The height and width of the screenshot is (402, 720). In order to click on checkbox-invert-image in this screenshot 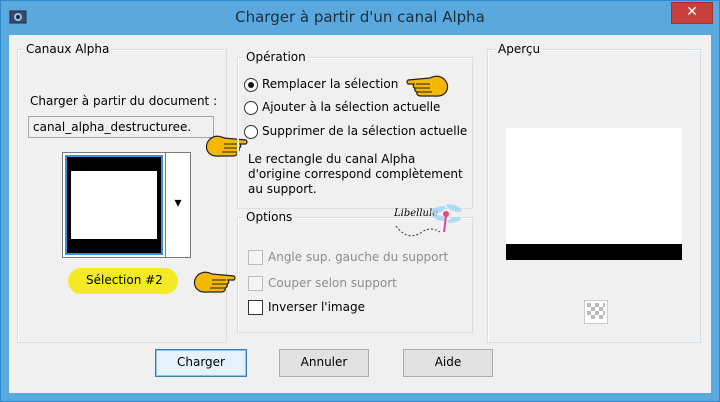, I will do `click(255, 307)`.